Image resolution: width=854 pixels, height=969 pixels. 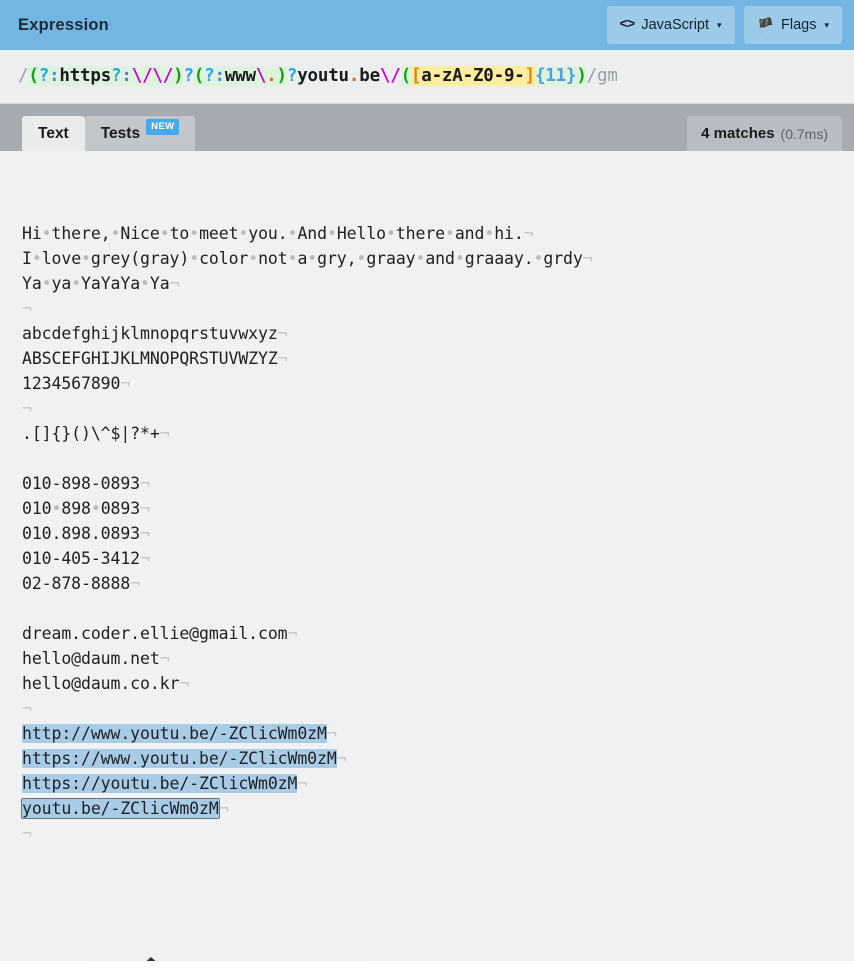 I want to click on tab-list: Text Tests NEW, so click(x=109, y=127).